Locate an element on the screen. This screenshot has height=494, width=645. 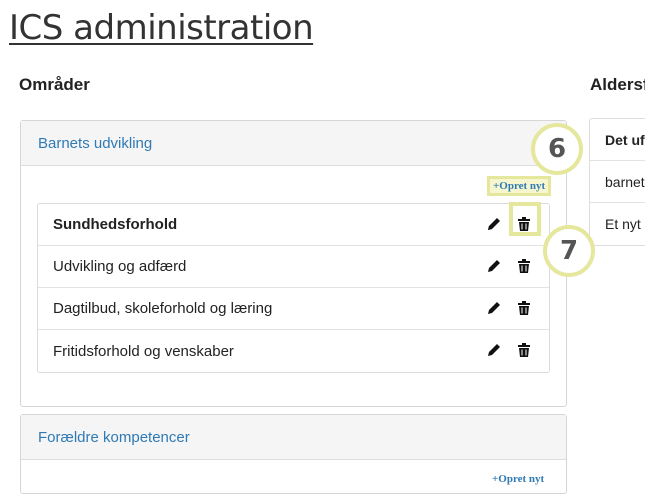
item-label: Udvikling og adfærd is located at coordinates (120, 266).